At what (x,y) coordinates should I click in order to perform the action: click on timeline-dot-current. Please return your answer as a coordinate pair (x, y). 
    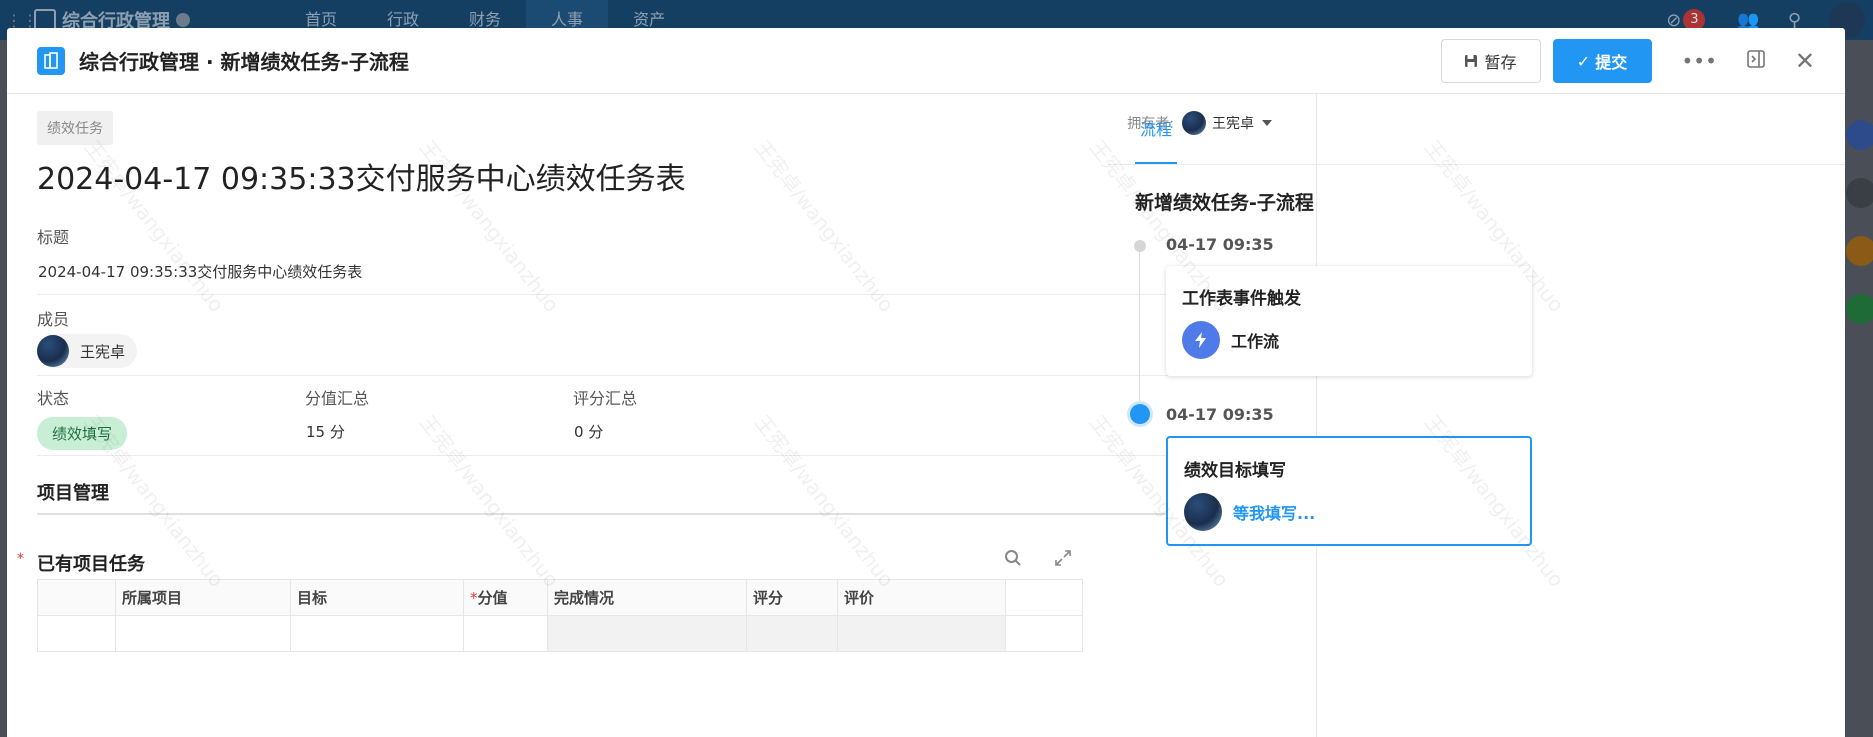
    Looking at the image, I should click on (1140, 414).